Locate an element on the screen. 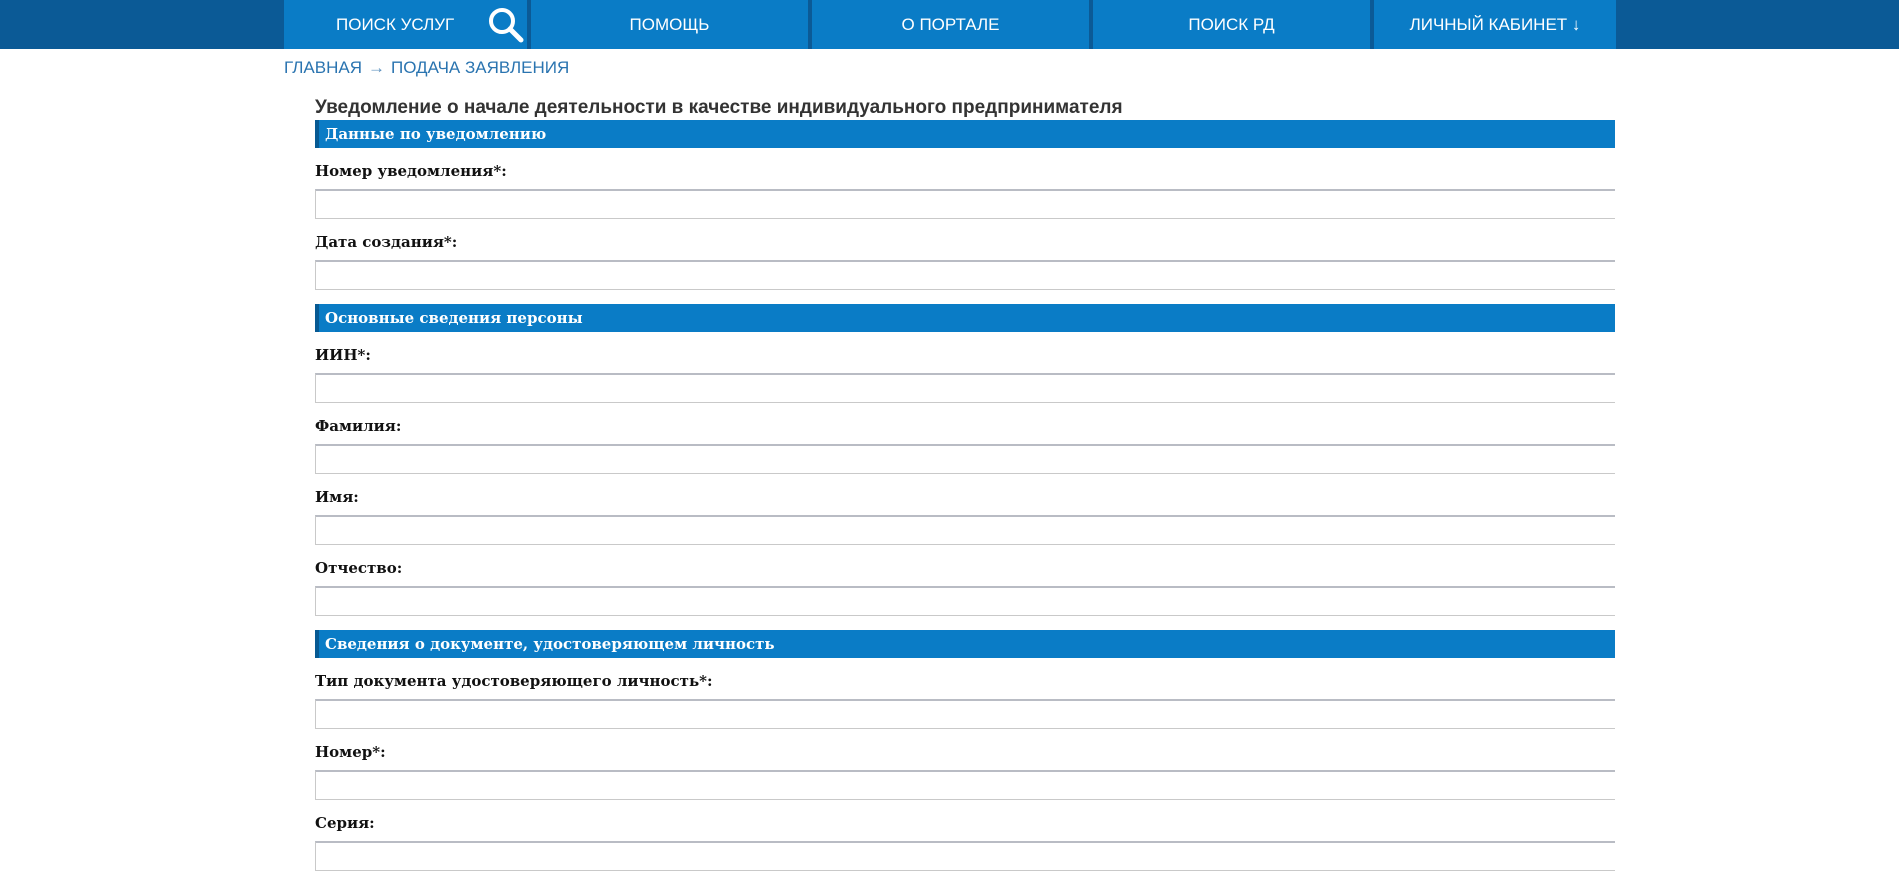  last-name-input is located at coordinates (965, 459).